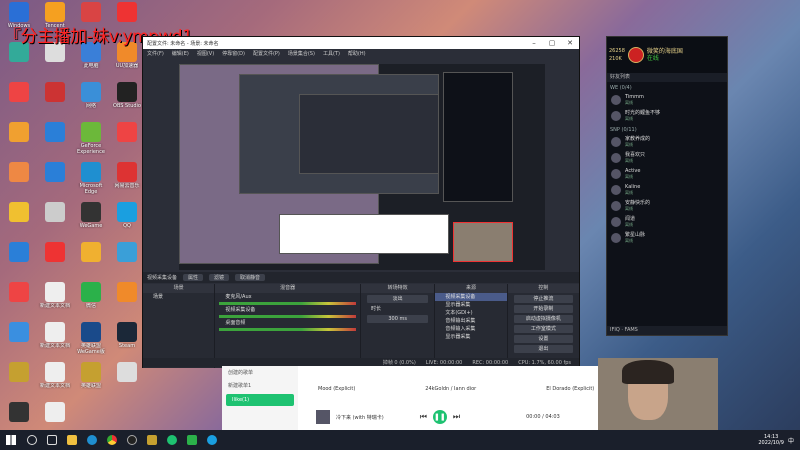 This screenshot has width=800, height=450. What do you see at coordinates (361, 43) in the screenshot?
I see `obs-titlebar: 配置文件: 未命名 - 场景: 未命名 – ▢ ✕` at bounding box center [361, 43].